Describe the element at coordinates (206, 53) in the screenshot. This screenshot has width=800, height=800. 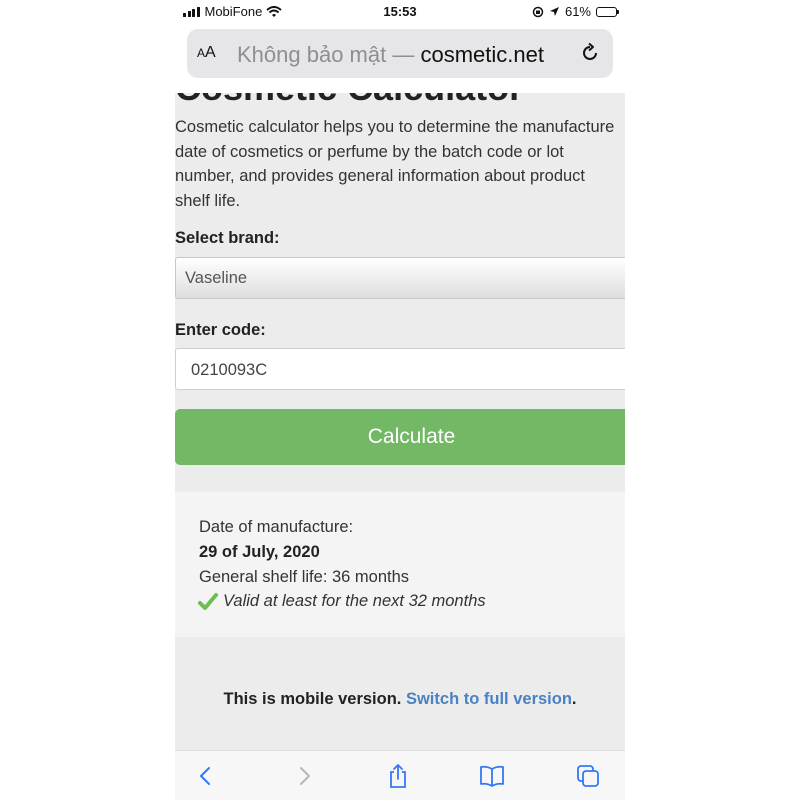
I see `text-size-button: AA` at that location.